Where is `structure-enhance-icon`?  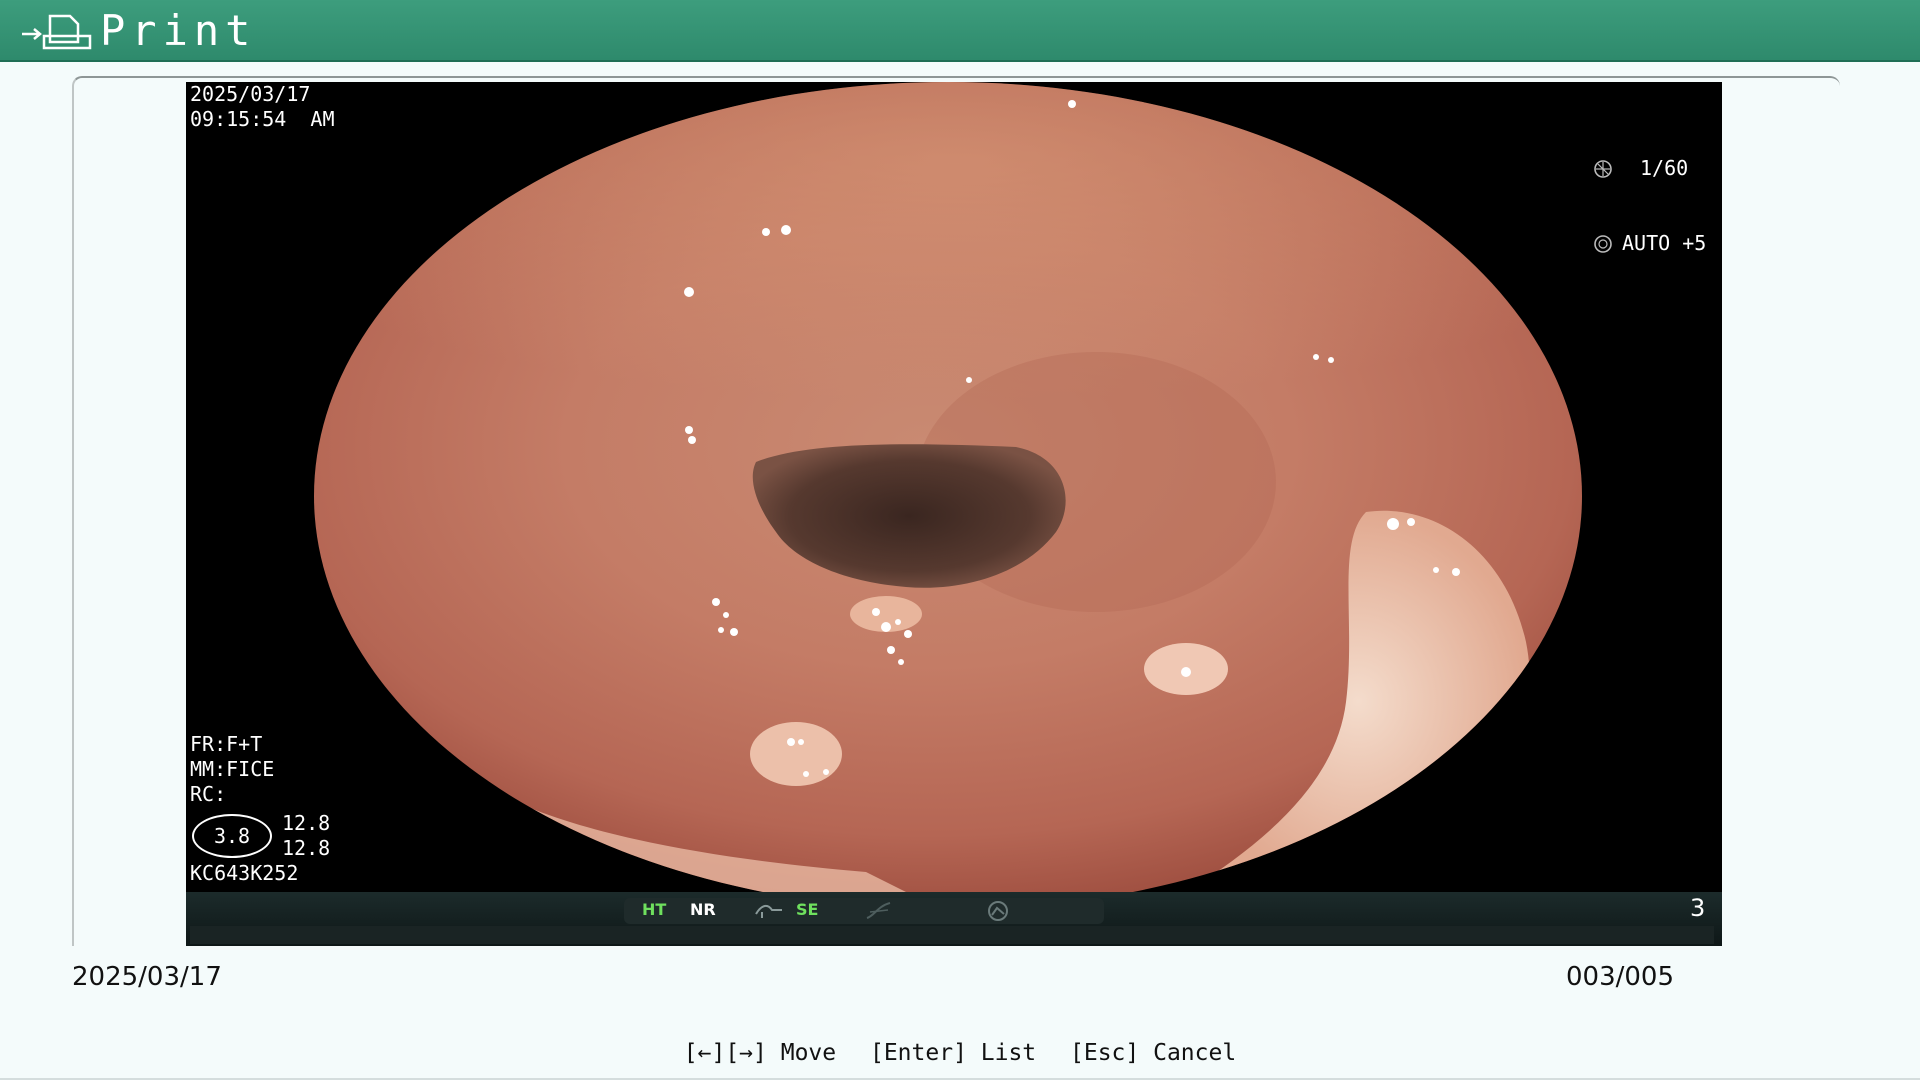
structure-enhance-icon is located at coordinates (768, 911).